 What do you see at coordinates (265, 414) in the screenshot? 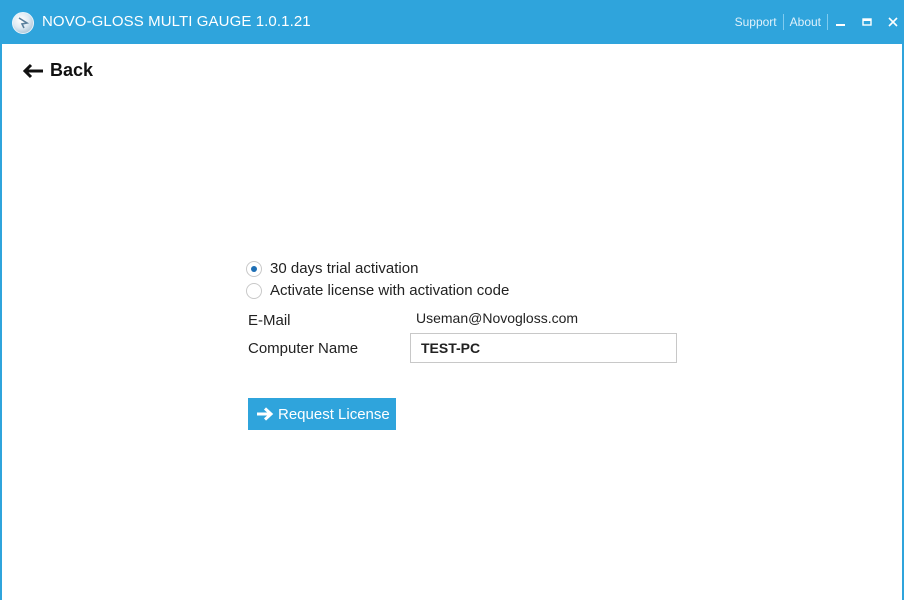
I see `arrow-right-icon` at bounding box center [265, 414].